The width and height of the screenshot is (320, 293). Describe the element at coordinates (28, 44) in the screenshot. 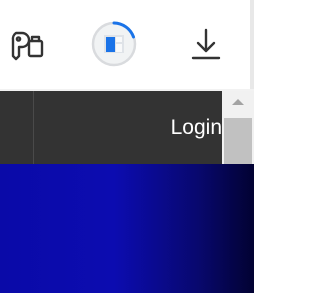

I see `password-key-icon` at that location.